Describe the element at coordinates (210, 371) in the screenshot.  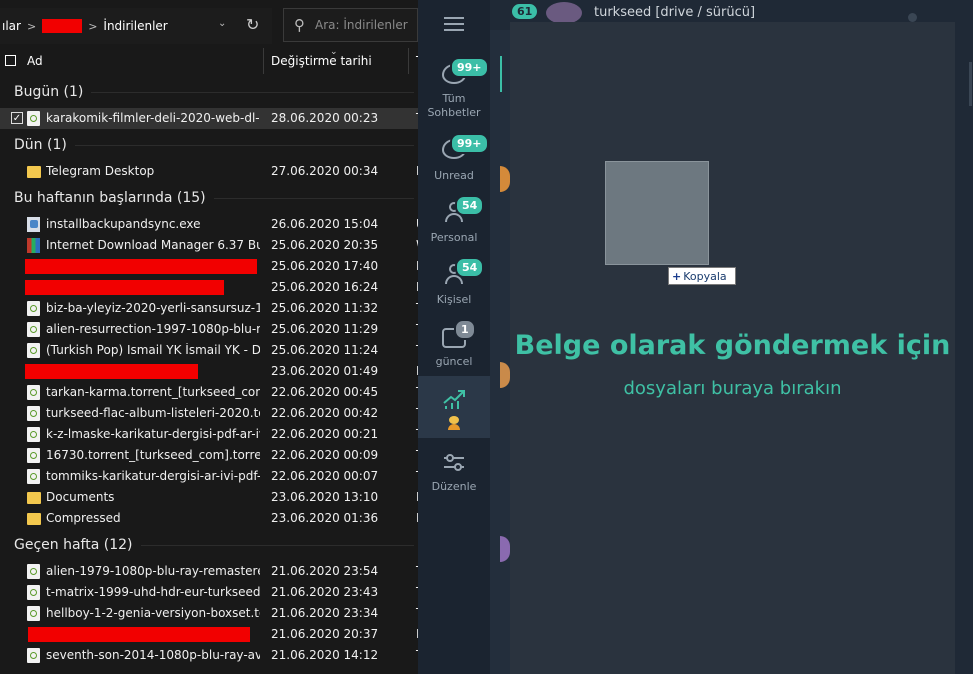
I see `file-row: 23.06.2020 01:49 F` at that location.